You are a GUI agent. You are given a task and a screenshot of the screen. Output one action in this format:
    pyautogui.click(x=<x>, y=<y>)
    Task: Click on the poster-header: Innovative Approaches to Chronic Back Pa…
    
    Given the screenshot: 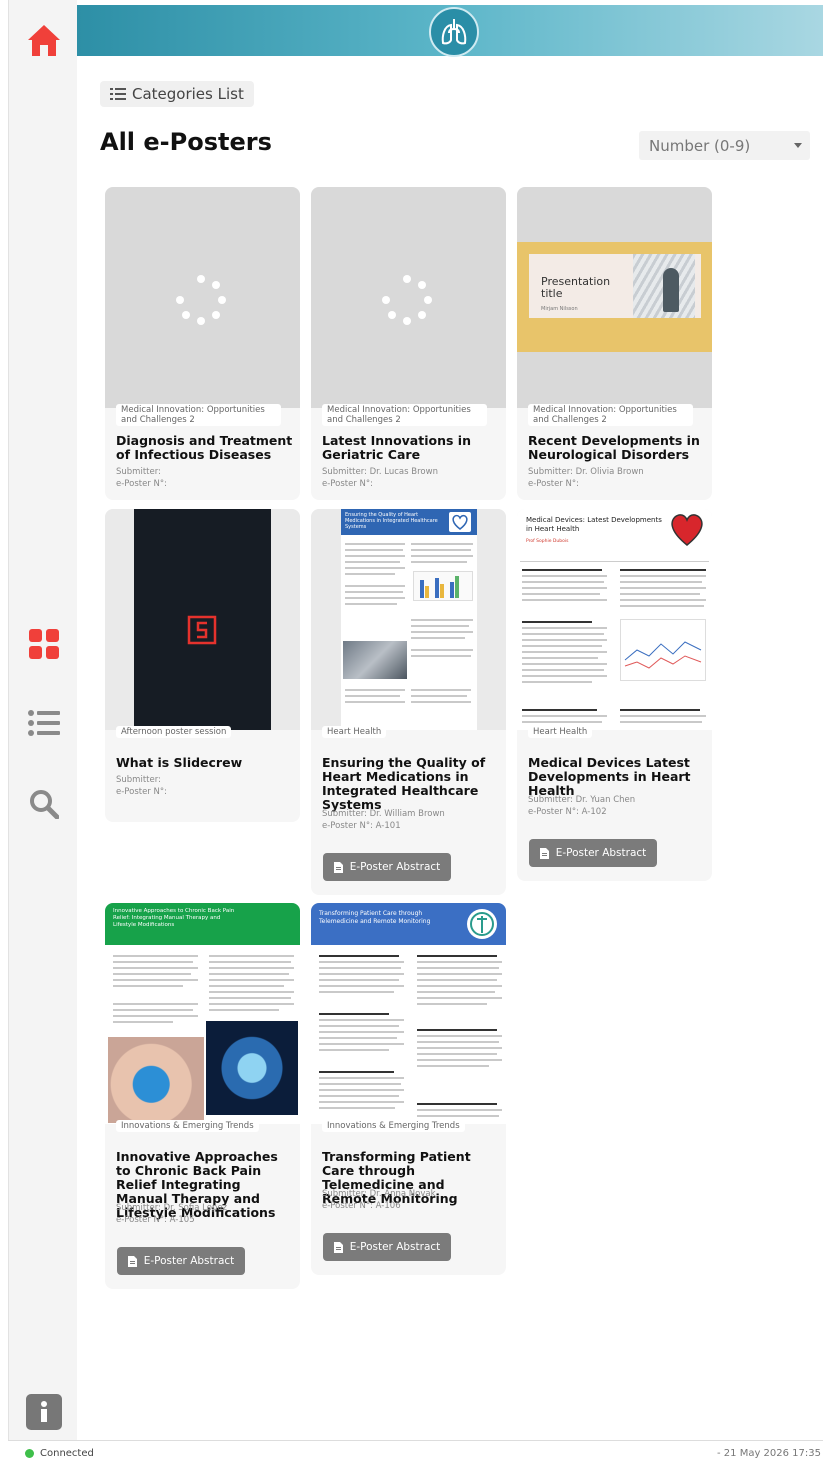 What is the action you would take?
    pyautogui.click(x=202, y=924)
    